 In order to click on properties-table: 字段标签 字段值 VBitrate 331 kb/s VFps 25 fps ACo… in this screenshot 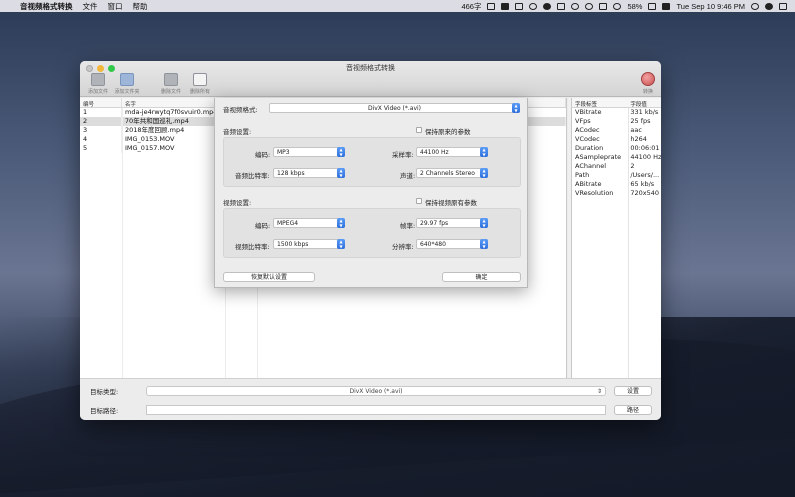, I will do `click(616, 238)`.